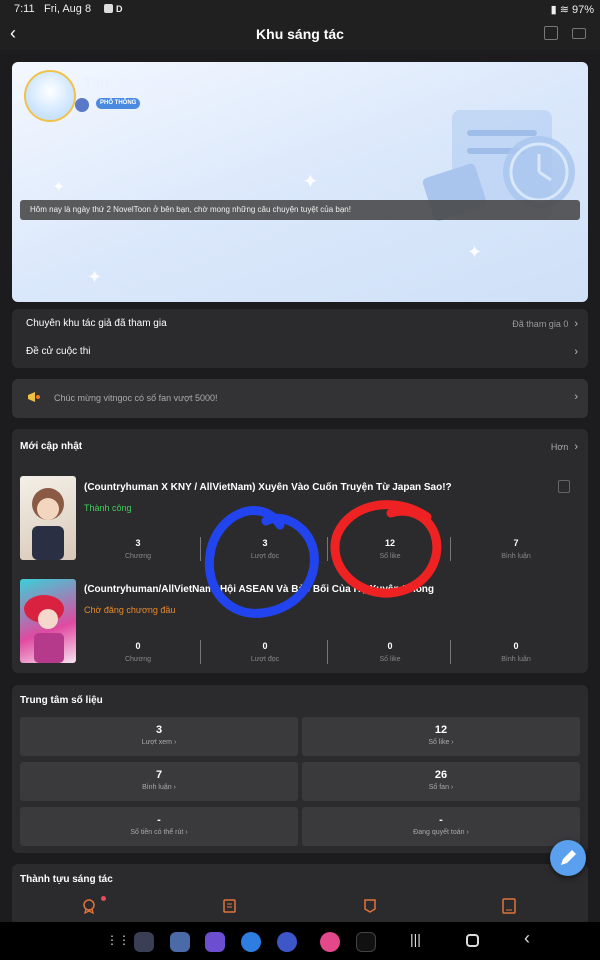  I want to click on notification-letter: D, so click(119, 9).